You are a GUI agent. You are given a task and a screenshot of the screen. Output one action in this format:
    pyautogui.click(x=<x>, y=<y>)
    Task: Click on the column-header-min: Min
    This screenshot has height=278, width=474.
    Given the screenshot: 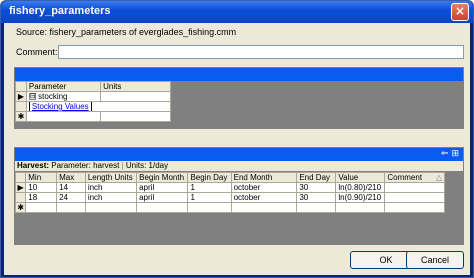 What is the action you would take?
    pyautogui.click(x=41, y=177)
    